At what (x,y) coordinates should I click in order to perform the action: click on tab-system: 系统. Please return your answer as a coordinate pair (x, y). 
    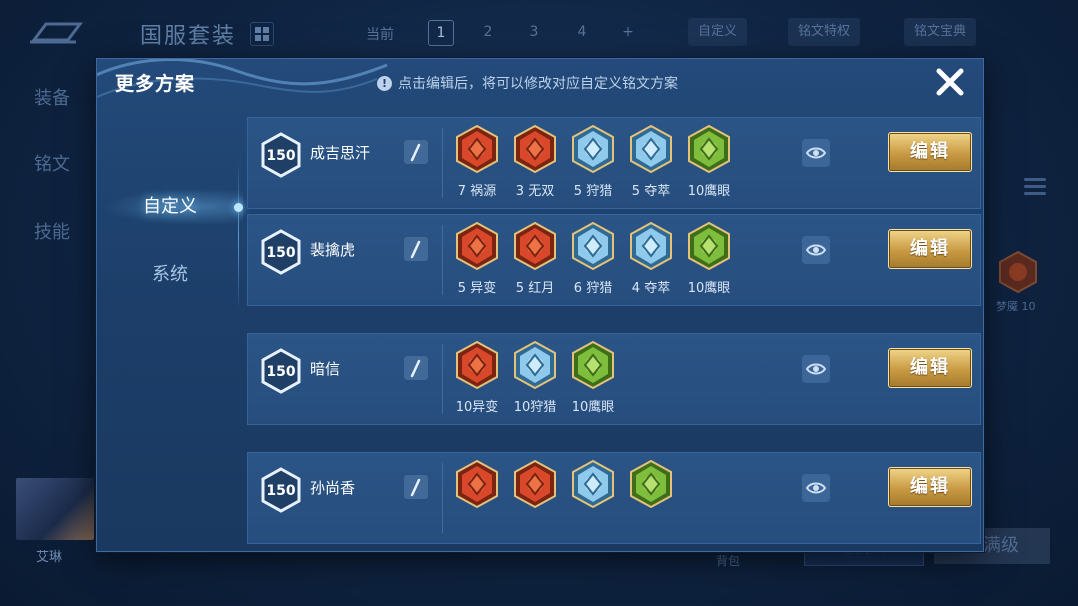
    Looking at the image, I should click on (170, 275).